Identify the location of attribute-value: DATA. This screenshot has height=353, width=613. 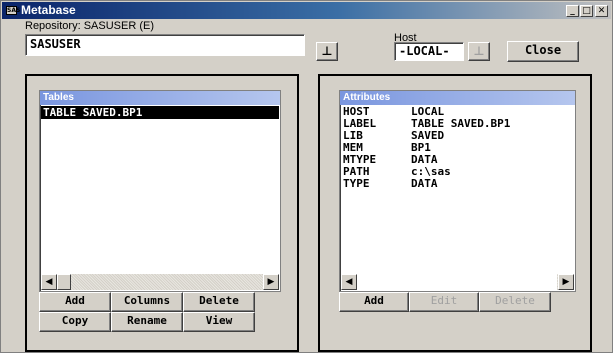
(424, 183).